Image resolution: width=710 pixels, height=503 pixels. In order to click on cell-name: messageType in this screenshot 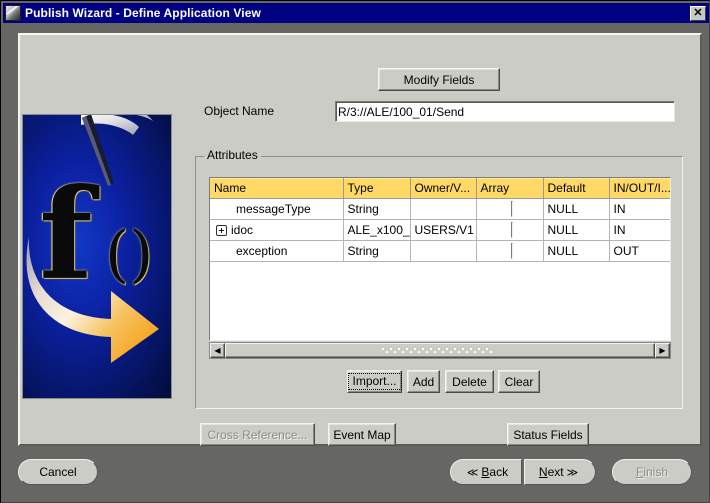, I will do `click(273, 209)`.